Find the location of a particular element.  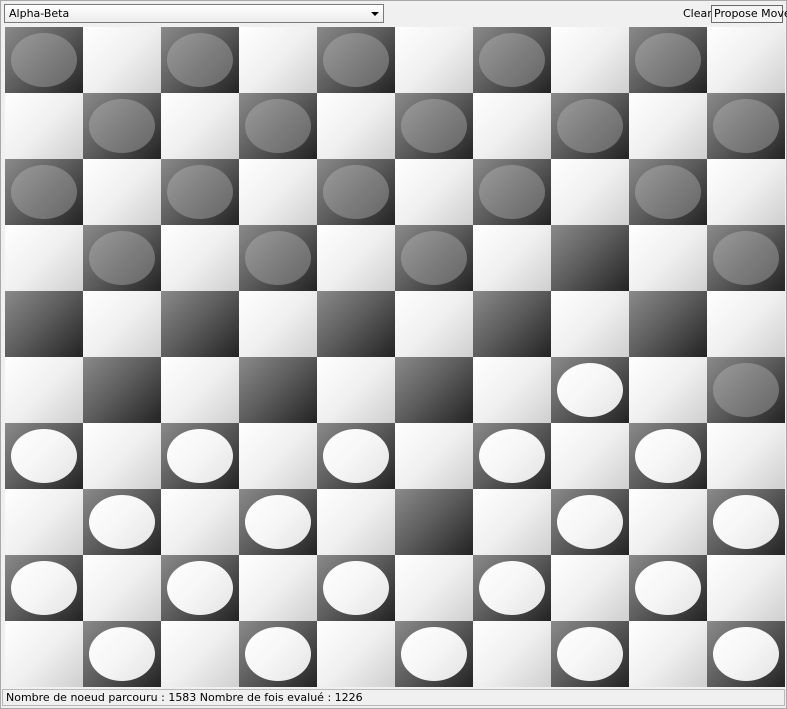

chevron-down-icon is located at coordinates (375, 14).